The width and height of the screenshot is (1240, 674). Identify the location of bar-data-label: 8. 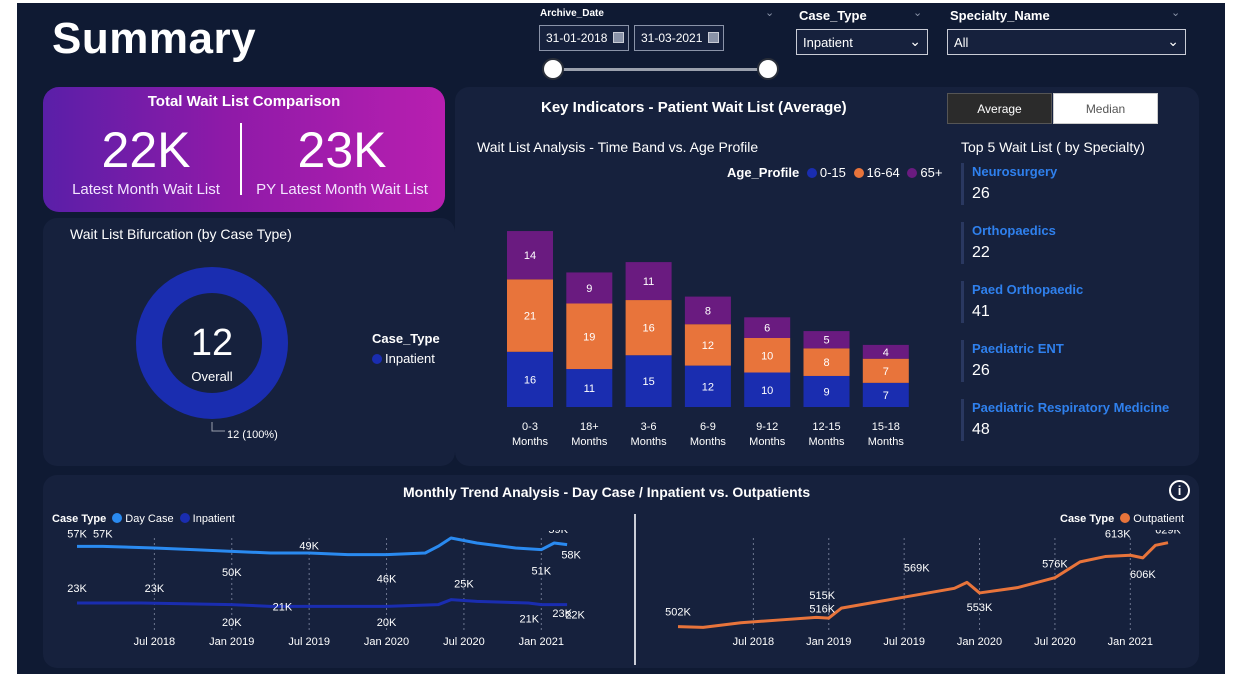
(826, 363).